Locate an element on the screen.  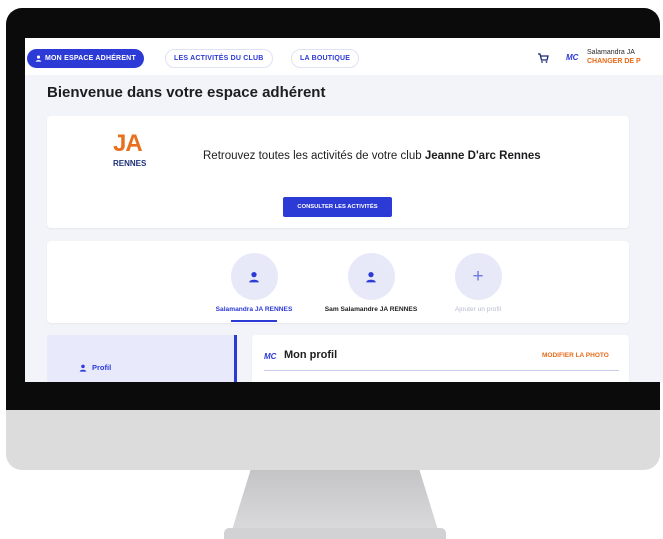
user-name: Salamandra JA is located at coordinates (611, 52).